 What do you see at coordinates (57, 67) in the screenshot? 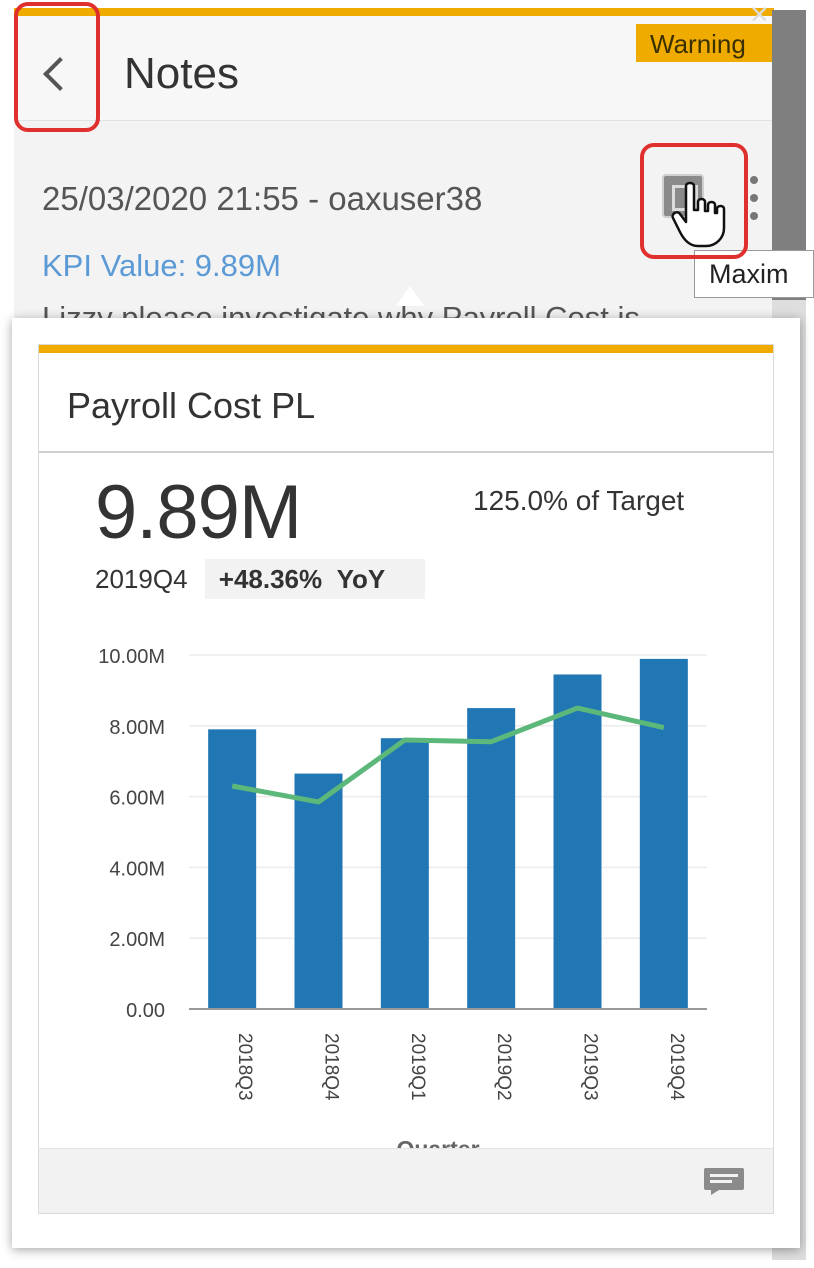
I see `highlight-back-button` at bounding box center [57, 67].